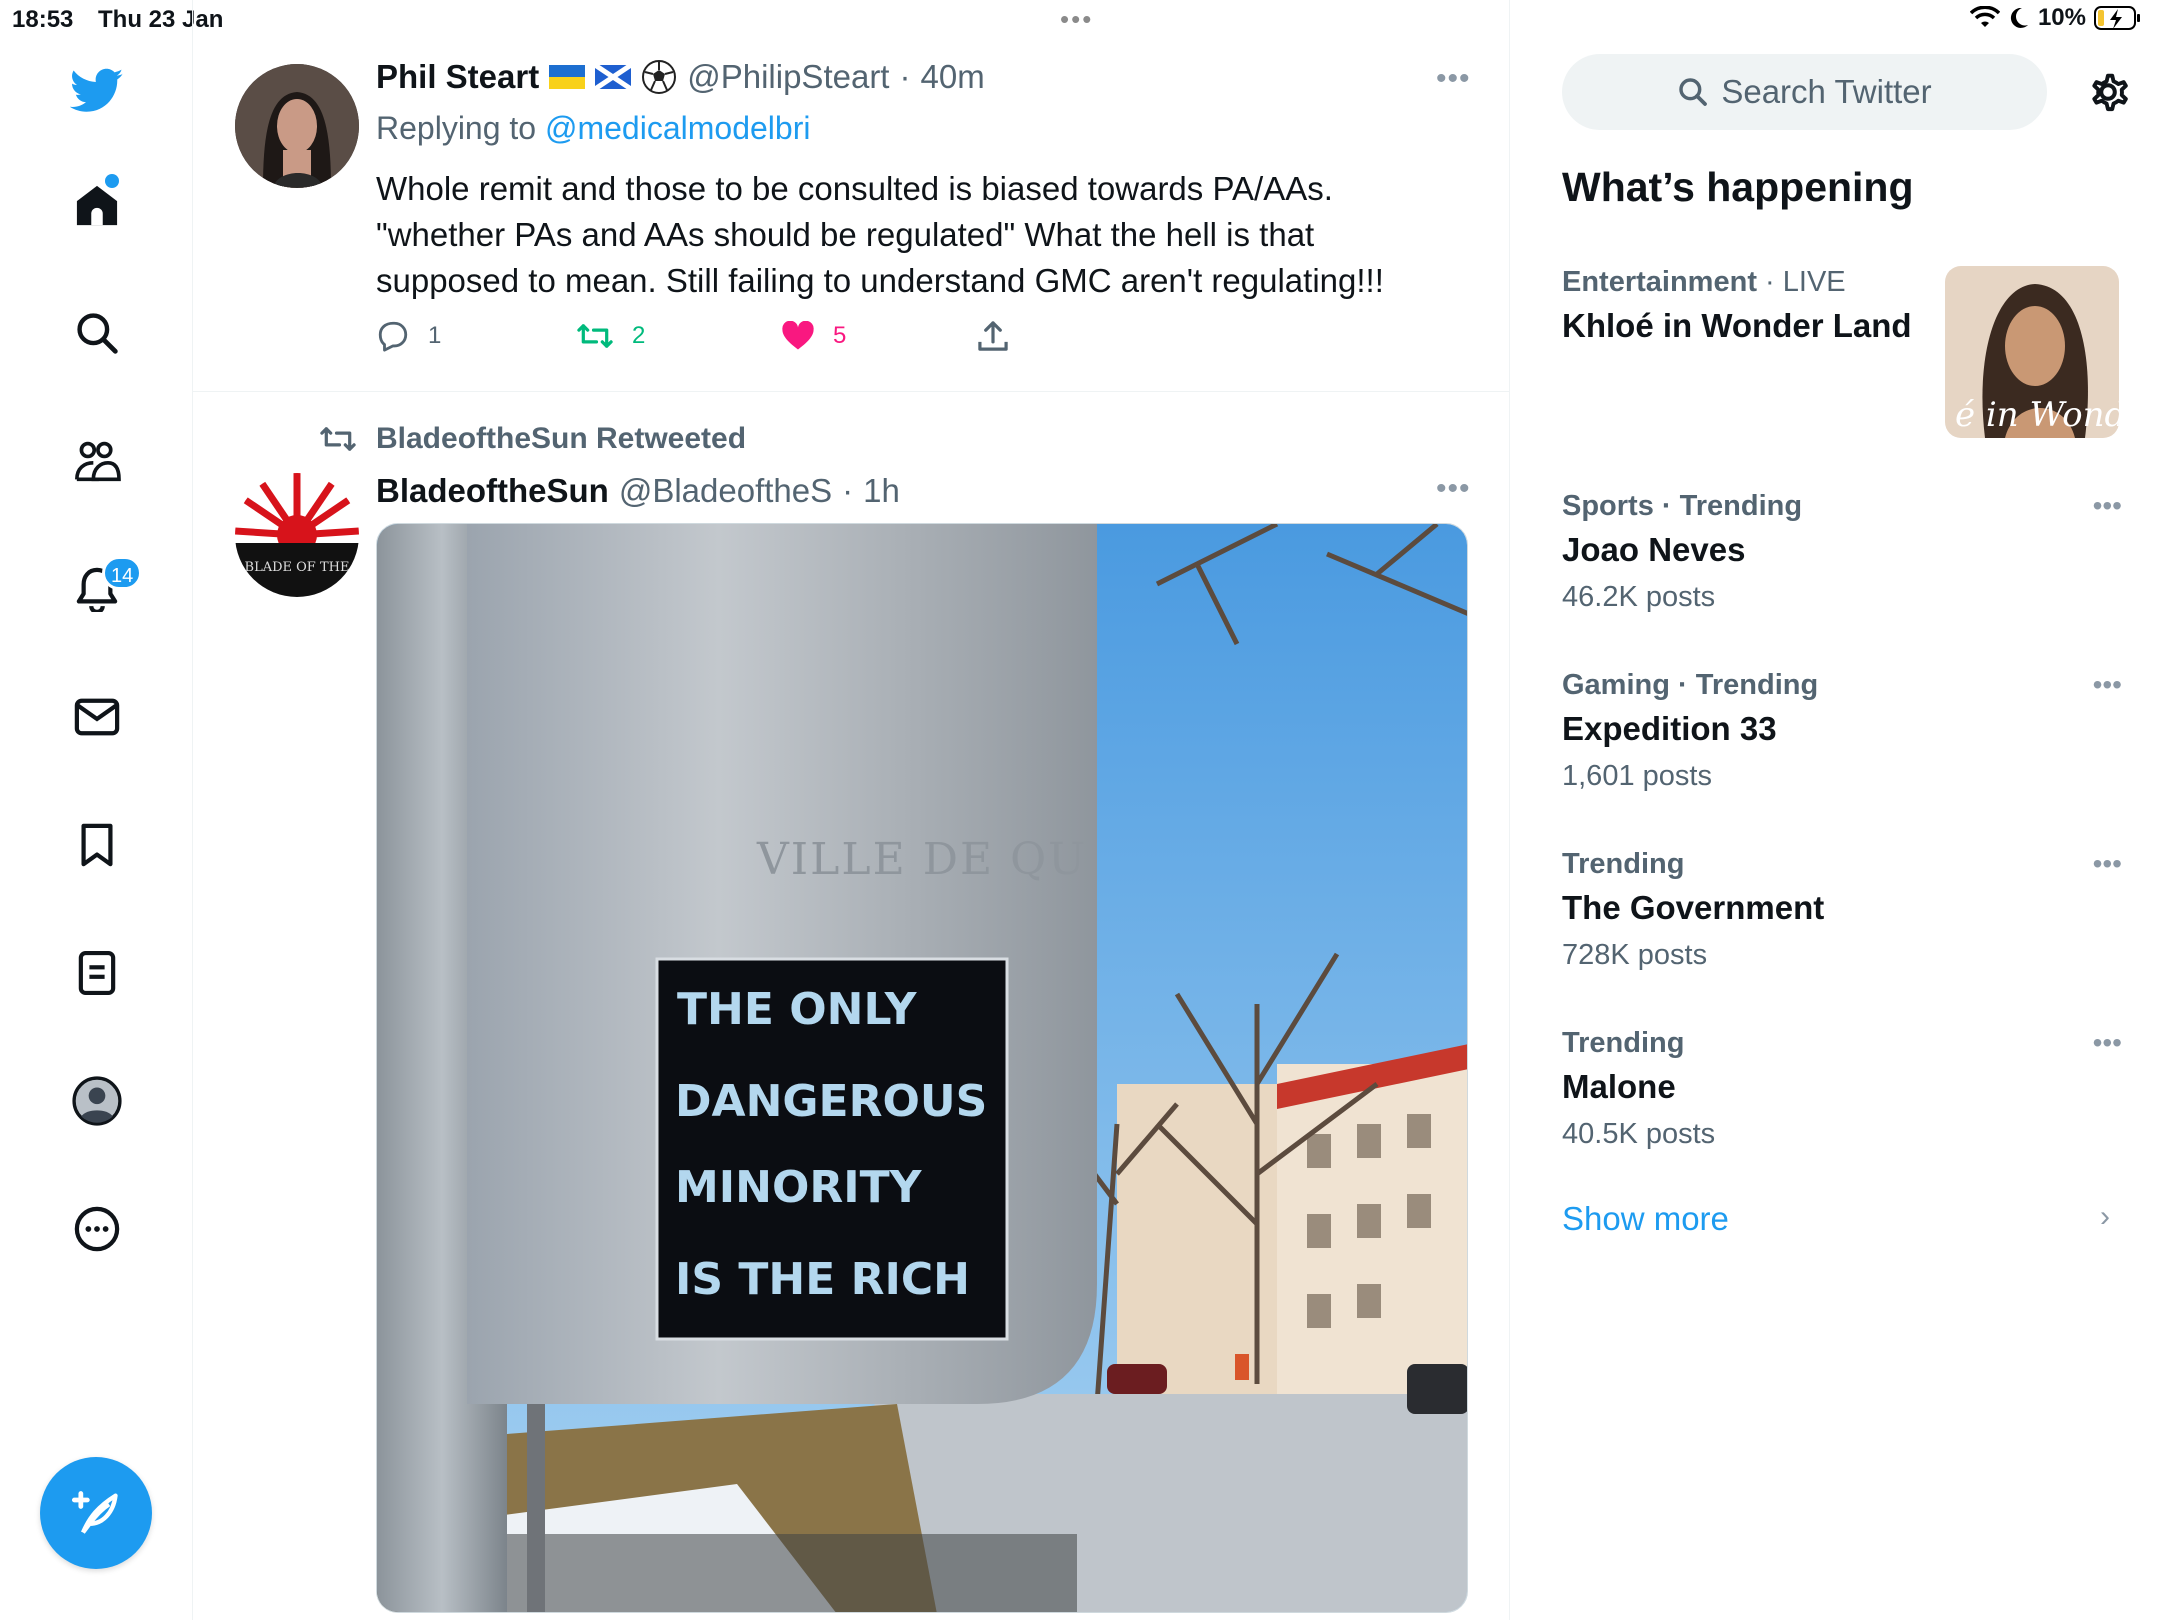 The width and height of the screenshot is (2160, 1620). I want to click on tweet-header: Phil Steart @PhilipSteart · 40m, so click(680, 77).